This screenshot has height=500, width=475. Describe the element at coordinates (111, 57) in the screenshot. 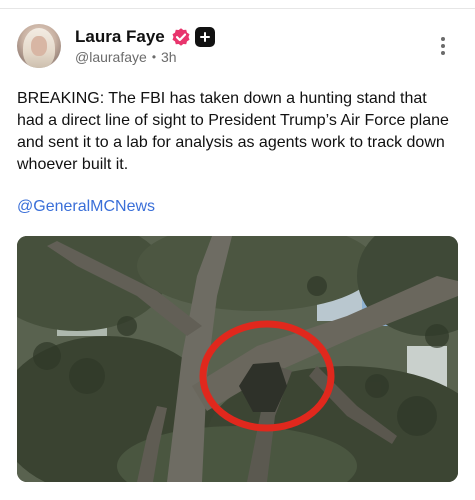

I see `author-handle: @laurafaye` at that location.